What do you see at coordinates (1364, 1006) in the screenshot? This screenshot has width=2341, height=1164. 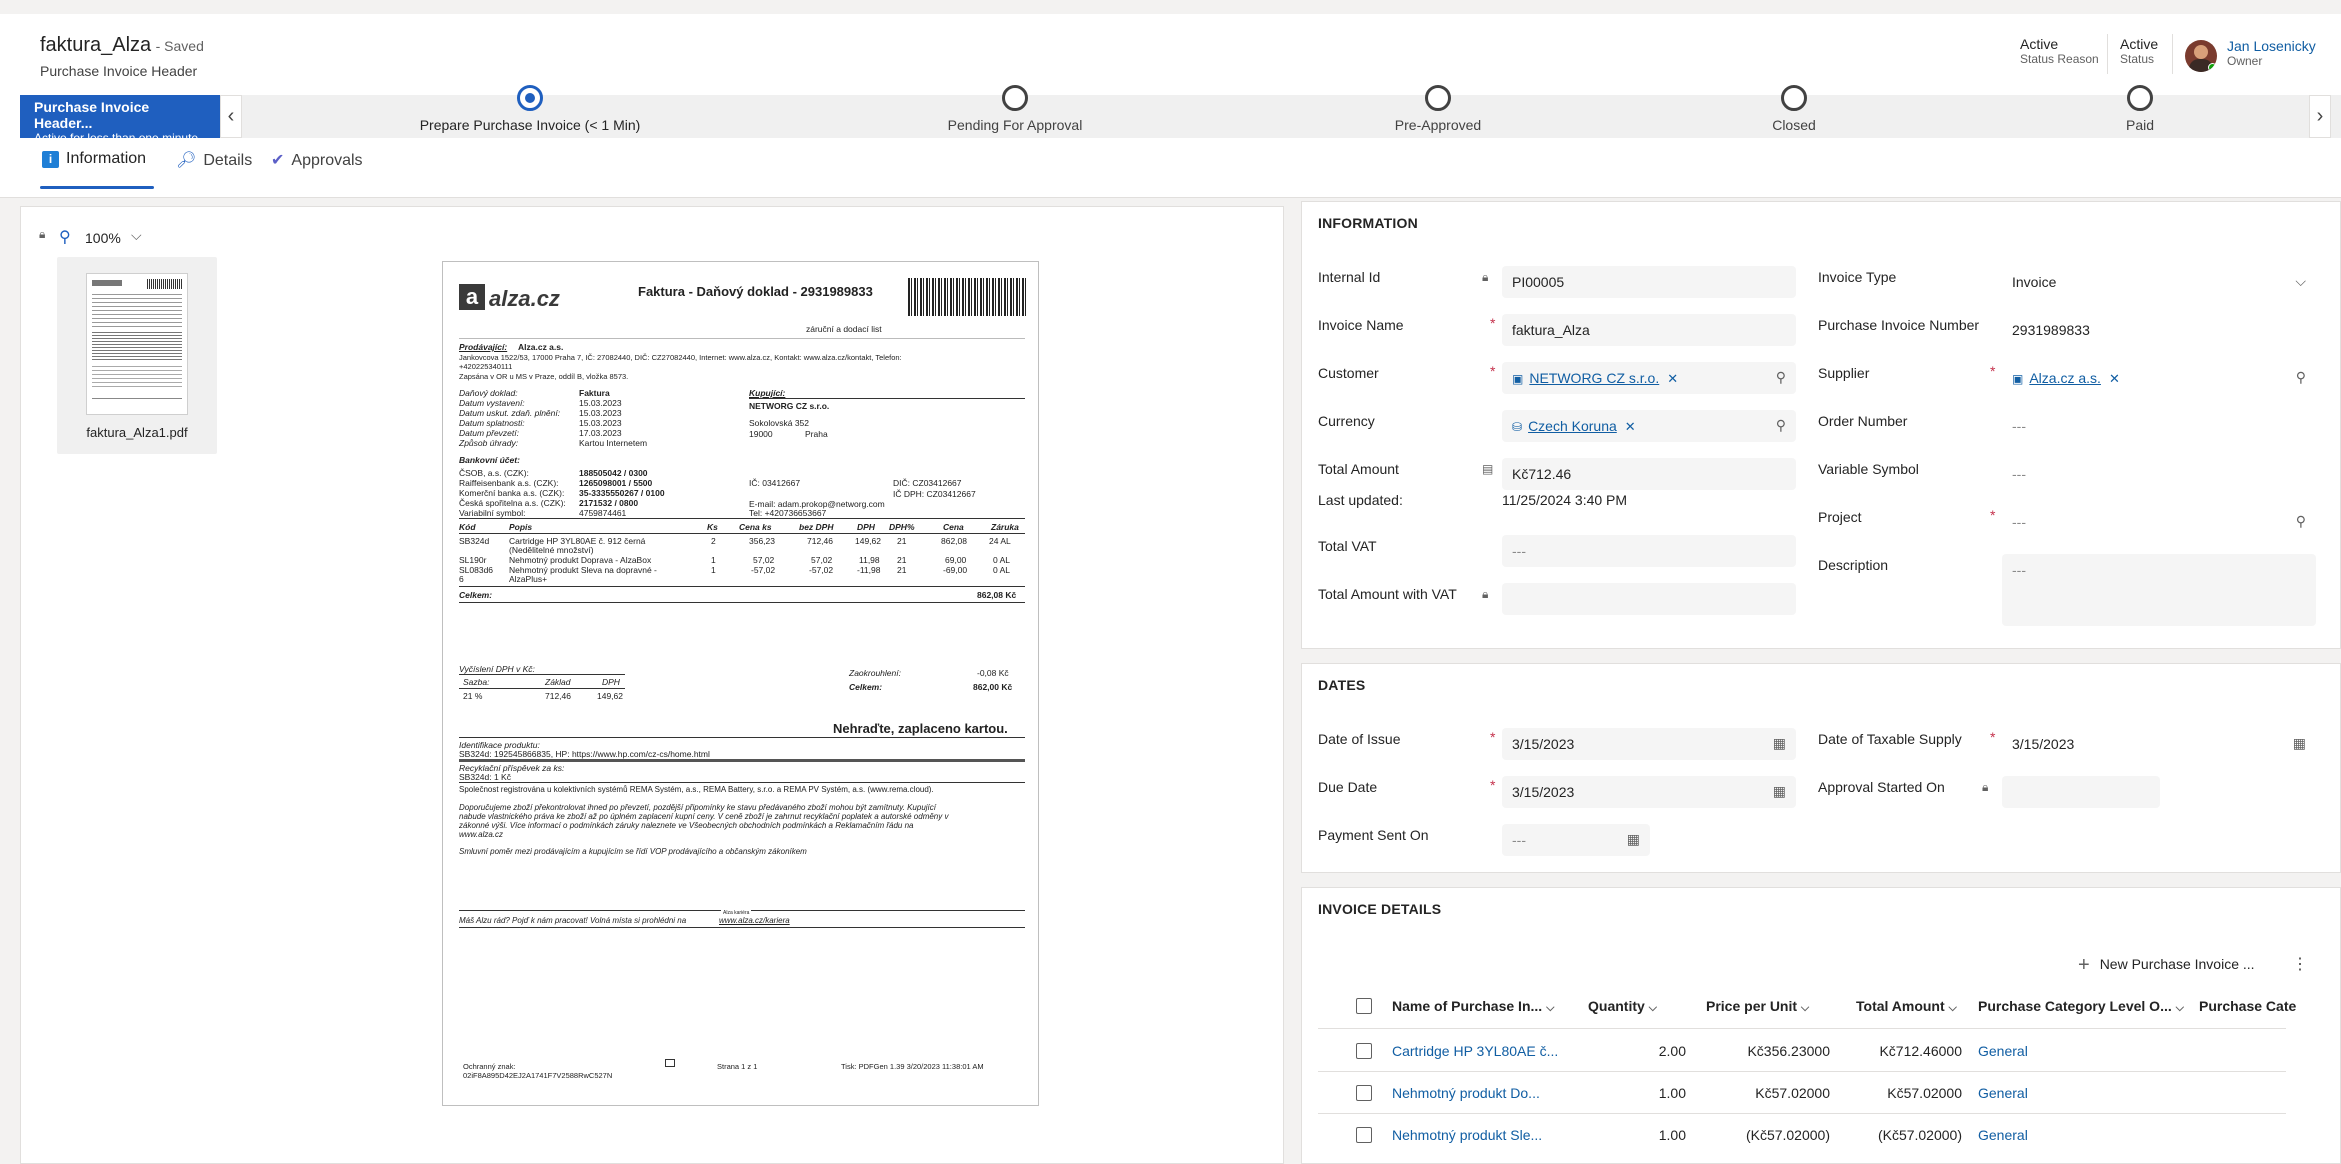 I see `select-all-checkbox` at bounding box center [1364, 1006].